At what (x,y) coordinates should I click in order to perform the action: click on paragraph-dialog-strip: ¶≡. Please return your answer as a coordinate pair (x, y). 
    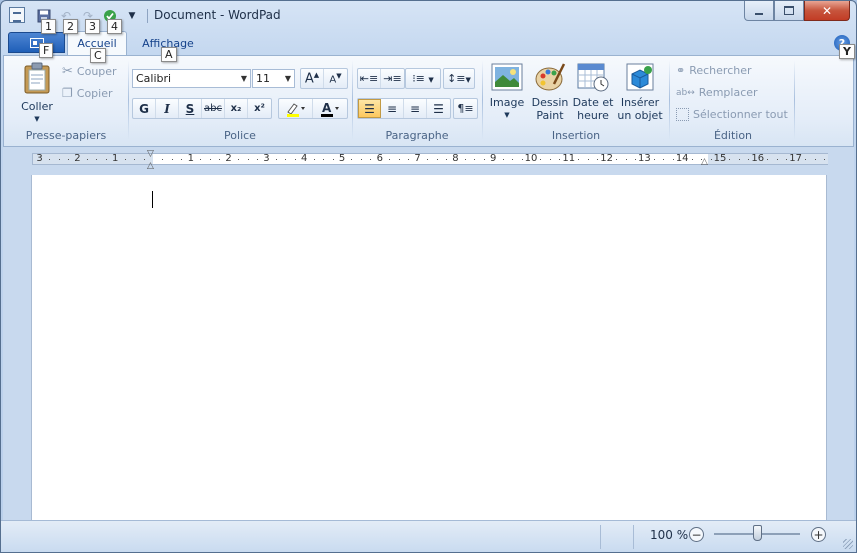
    Looking at the image, I should click on (465, 108).